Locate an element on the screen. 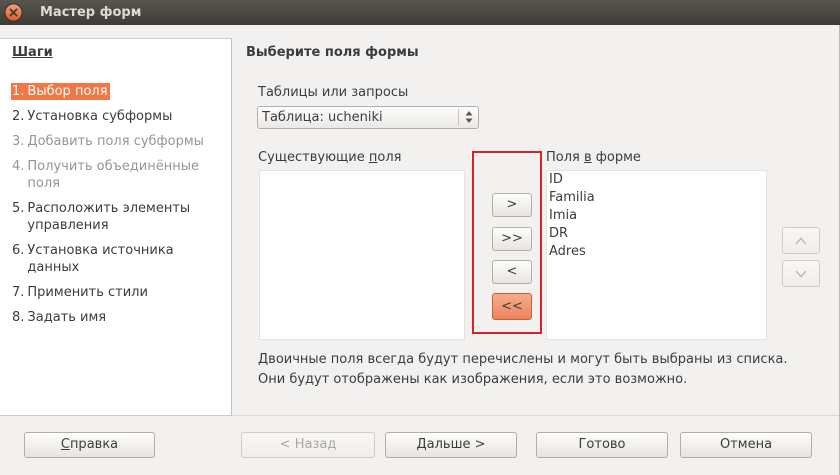  step-label-line: Выбор поля is located at coordinates (67, 91).